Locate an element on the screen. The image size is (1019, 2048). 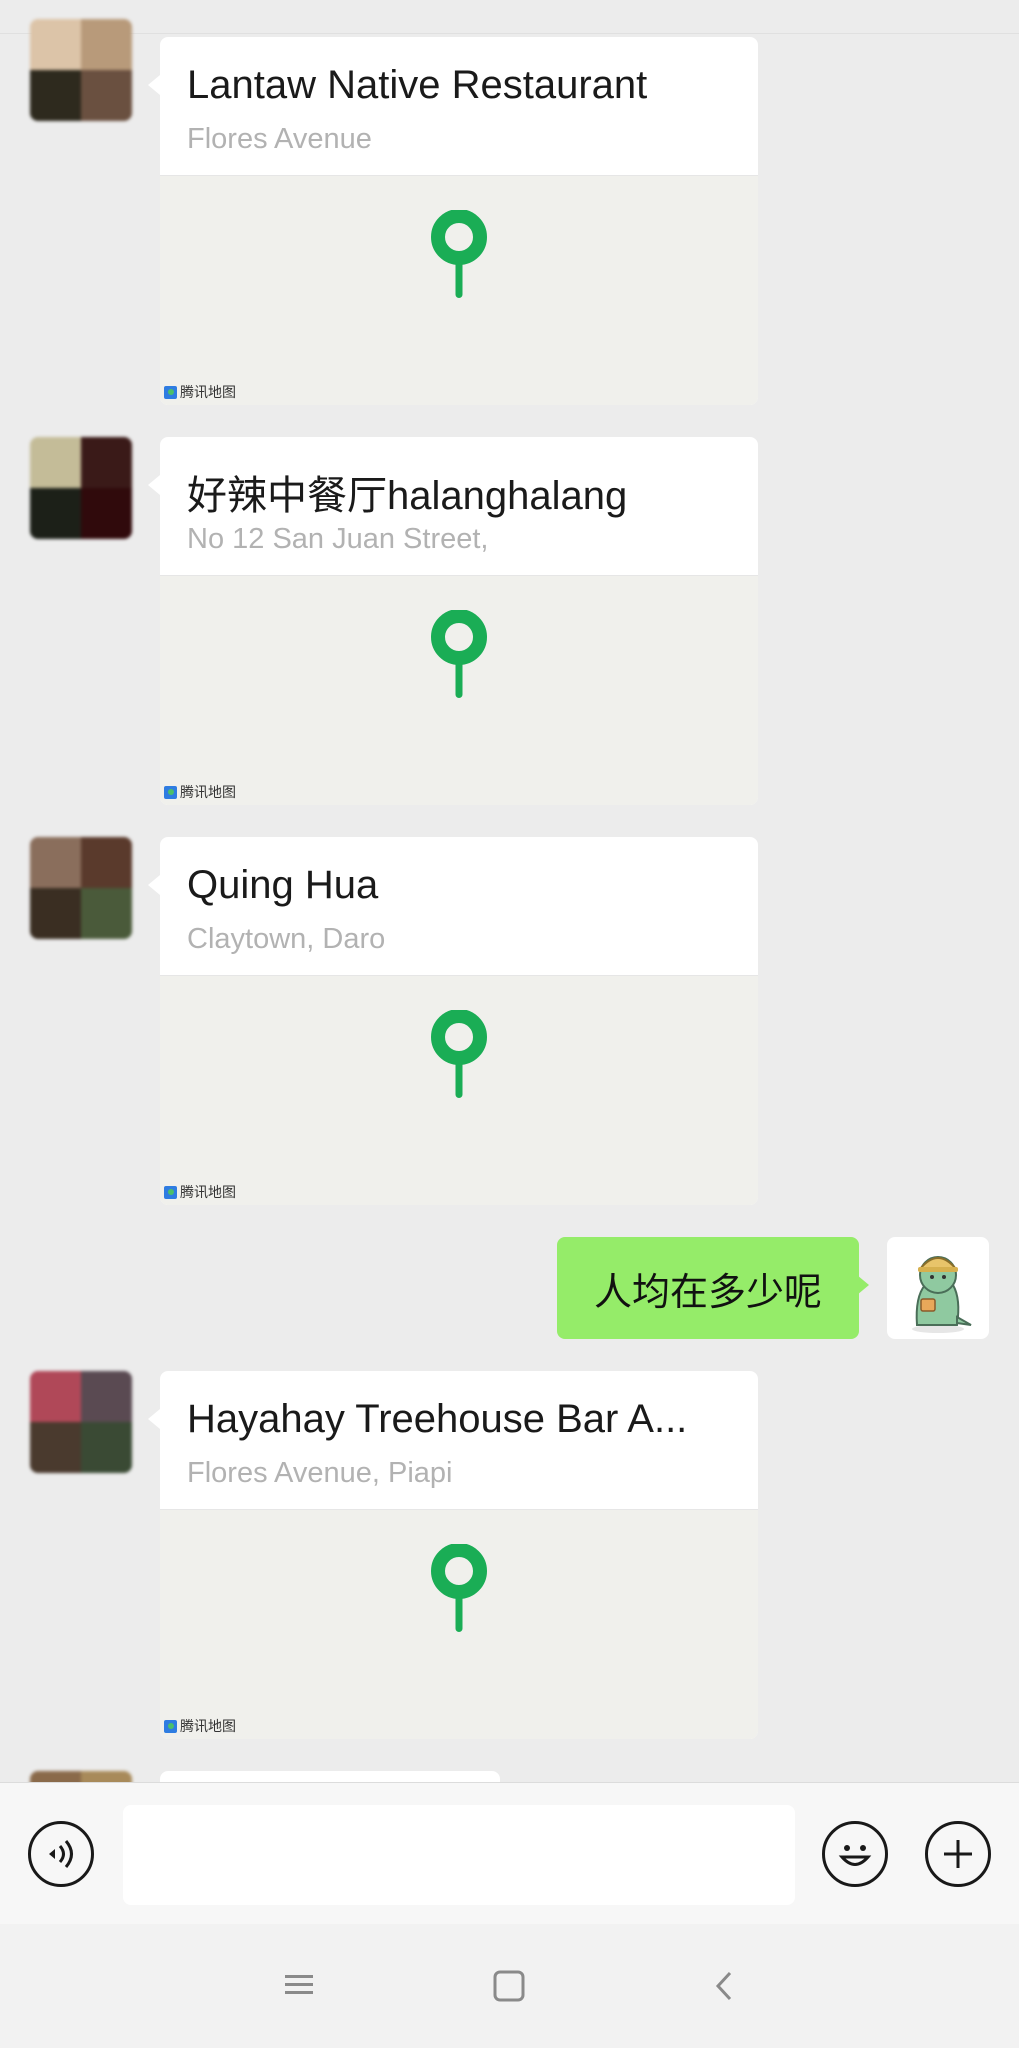
home-icon is located at coordinates (509, 1986).